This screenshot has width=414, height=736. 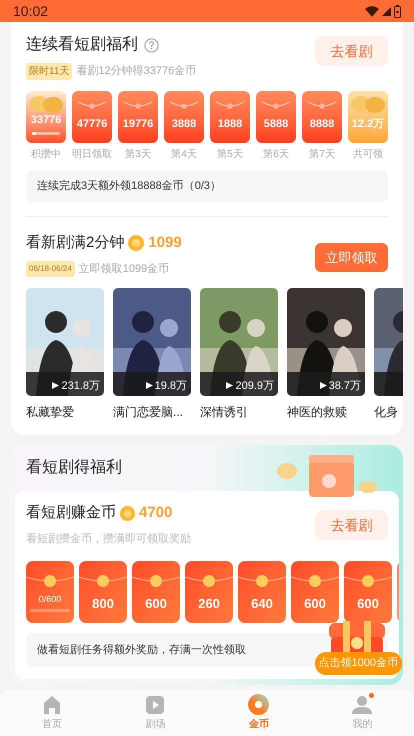 What do you see at coordinates (46, 155) in the screenshot?
I see `day-label: 积攒中` at bounding box center [46, 155].